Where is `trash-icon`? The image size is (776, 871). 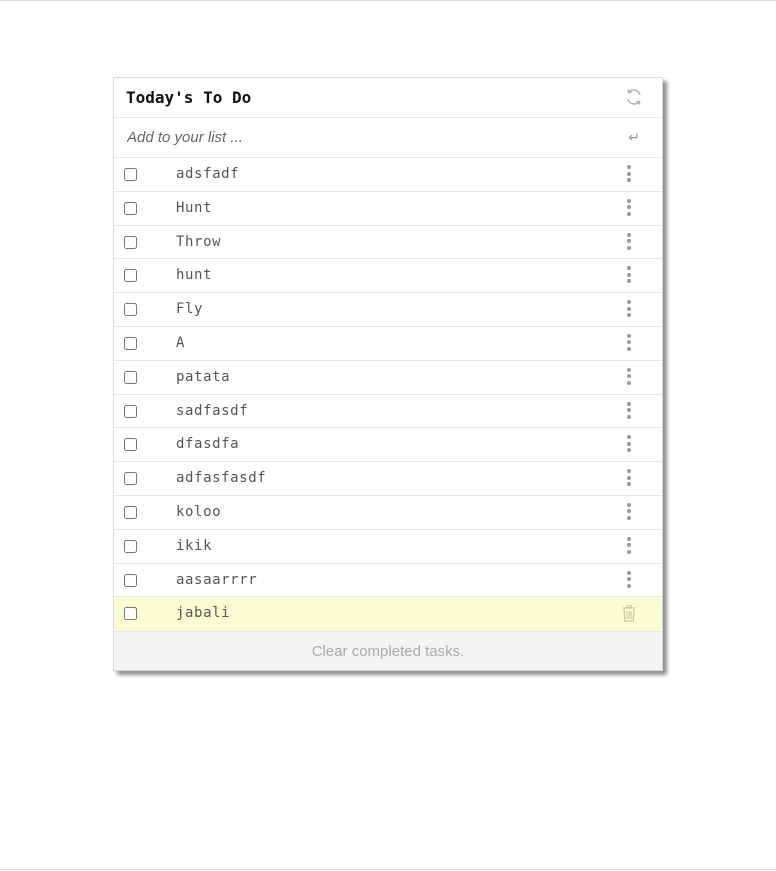 trash-icon is located at coordinates (629, 613).